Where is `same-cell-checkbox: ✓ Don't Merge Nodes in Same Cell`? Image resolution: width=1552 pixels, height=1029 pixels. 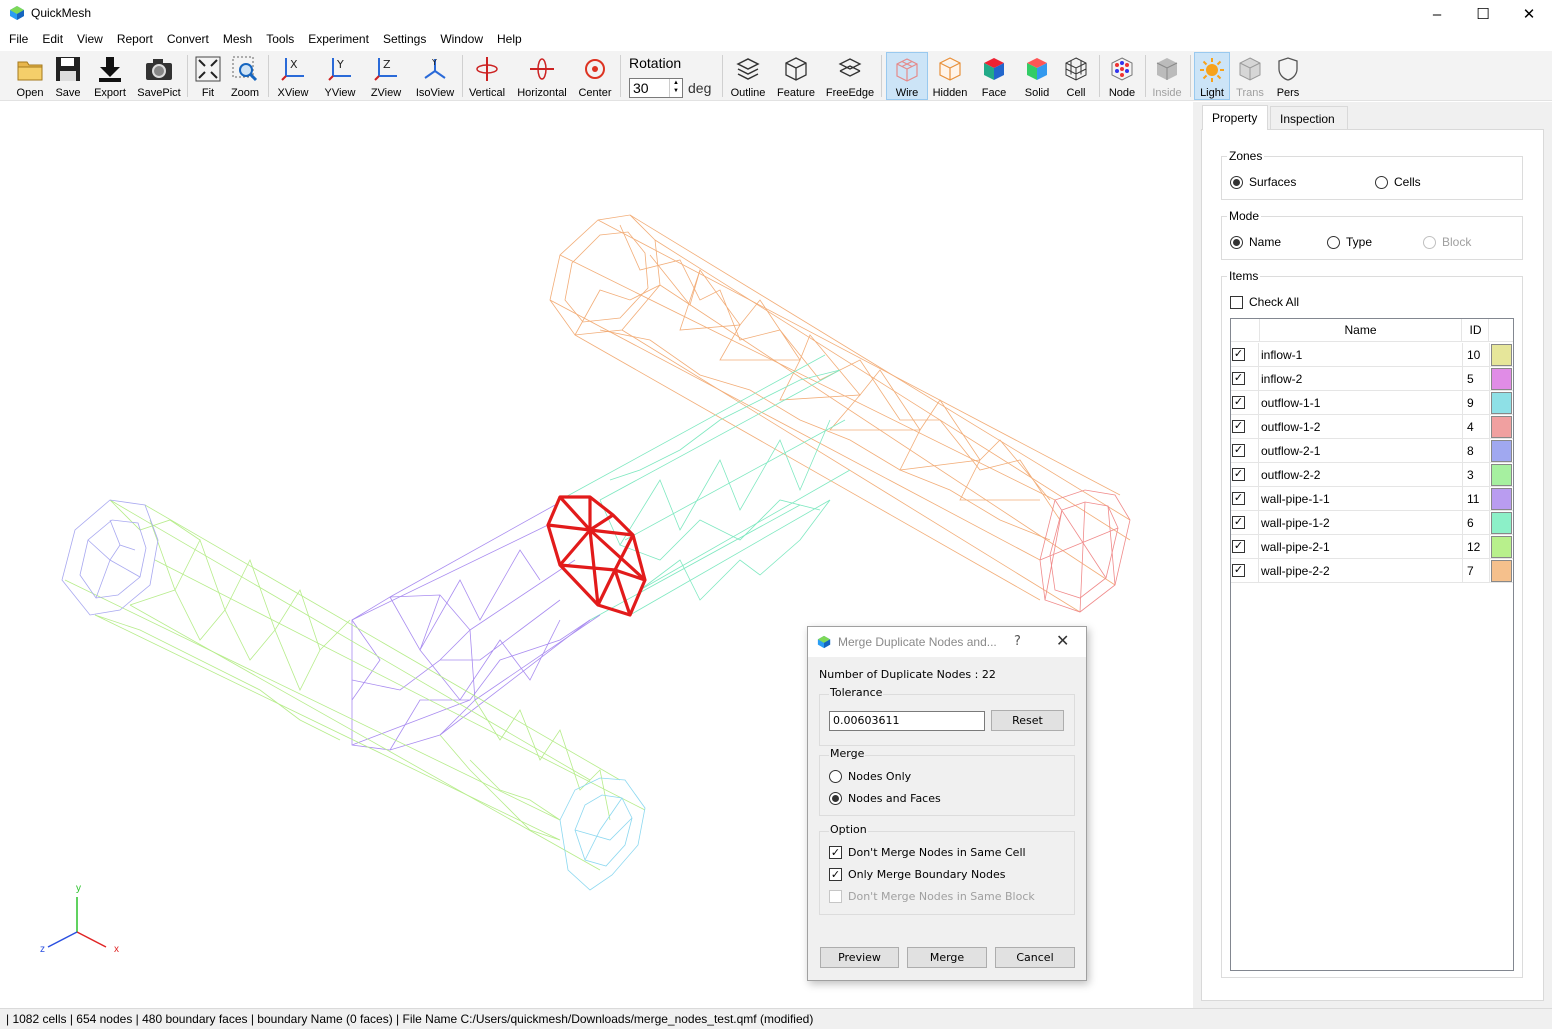 same-cell-checkbox: ✓ Don't Merge Nodes in Same Cell is located at coordinates (927, 852).